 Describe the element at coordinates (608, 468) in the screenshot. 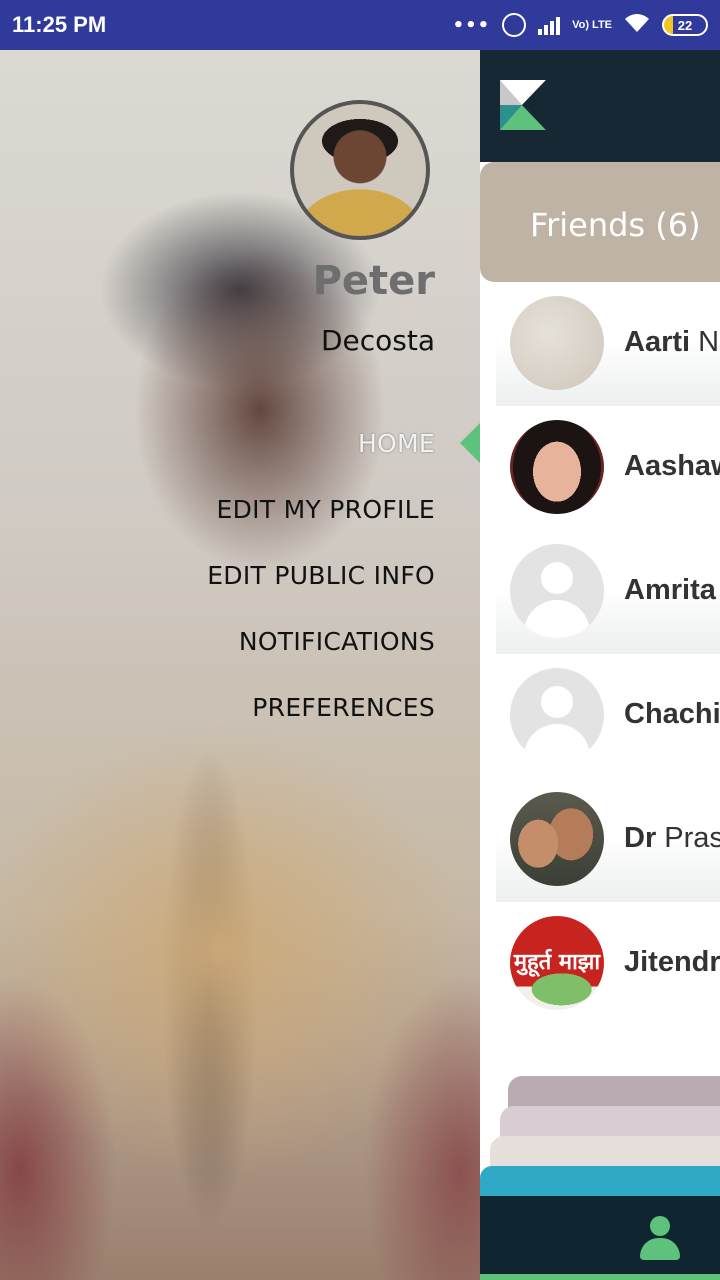

I see `friend-row: Aashaw` at that location.